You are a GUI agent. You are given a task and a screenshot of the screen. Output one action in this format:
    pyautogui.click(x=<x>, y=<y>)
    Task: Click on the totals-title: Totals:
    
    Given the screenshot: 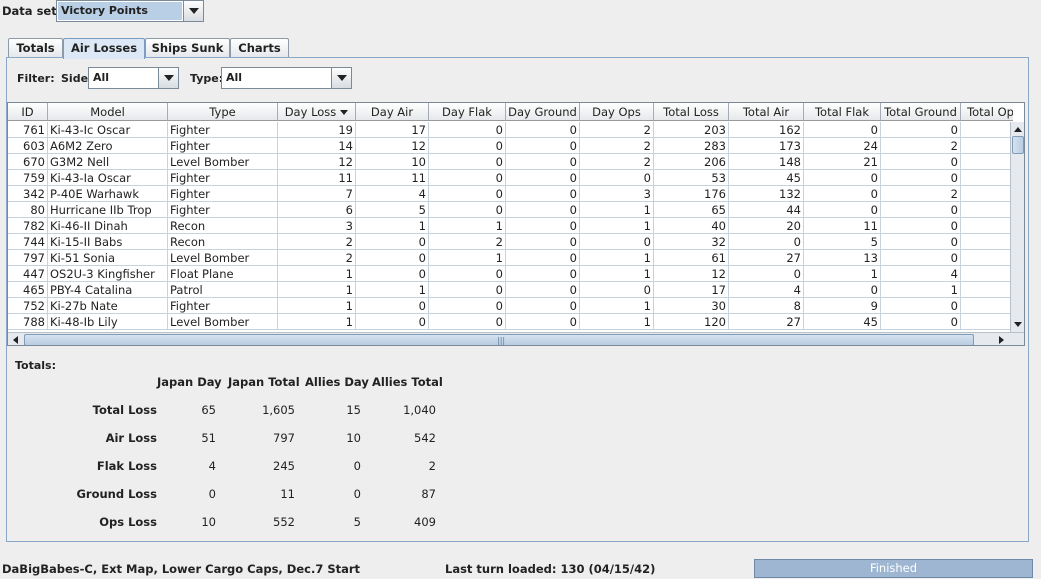 What is the action you would take?
    pyautogui.click(x=35, y=365)
    